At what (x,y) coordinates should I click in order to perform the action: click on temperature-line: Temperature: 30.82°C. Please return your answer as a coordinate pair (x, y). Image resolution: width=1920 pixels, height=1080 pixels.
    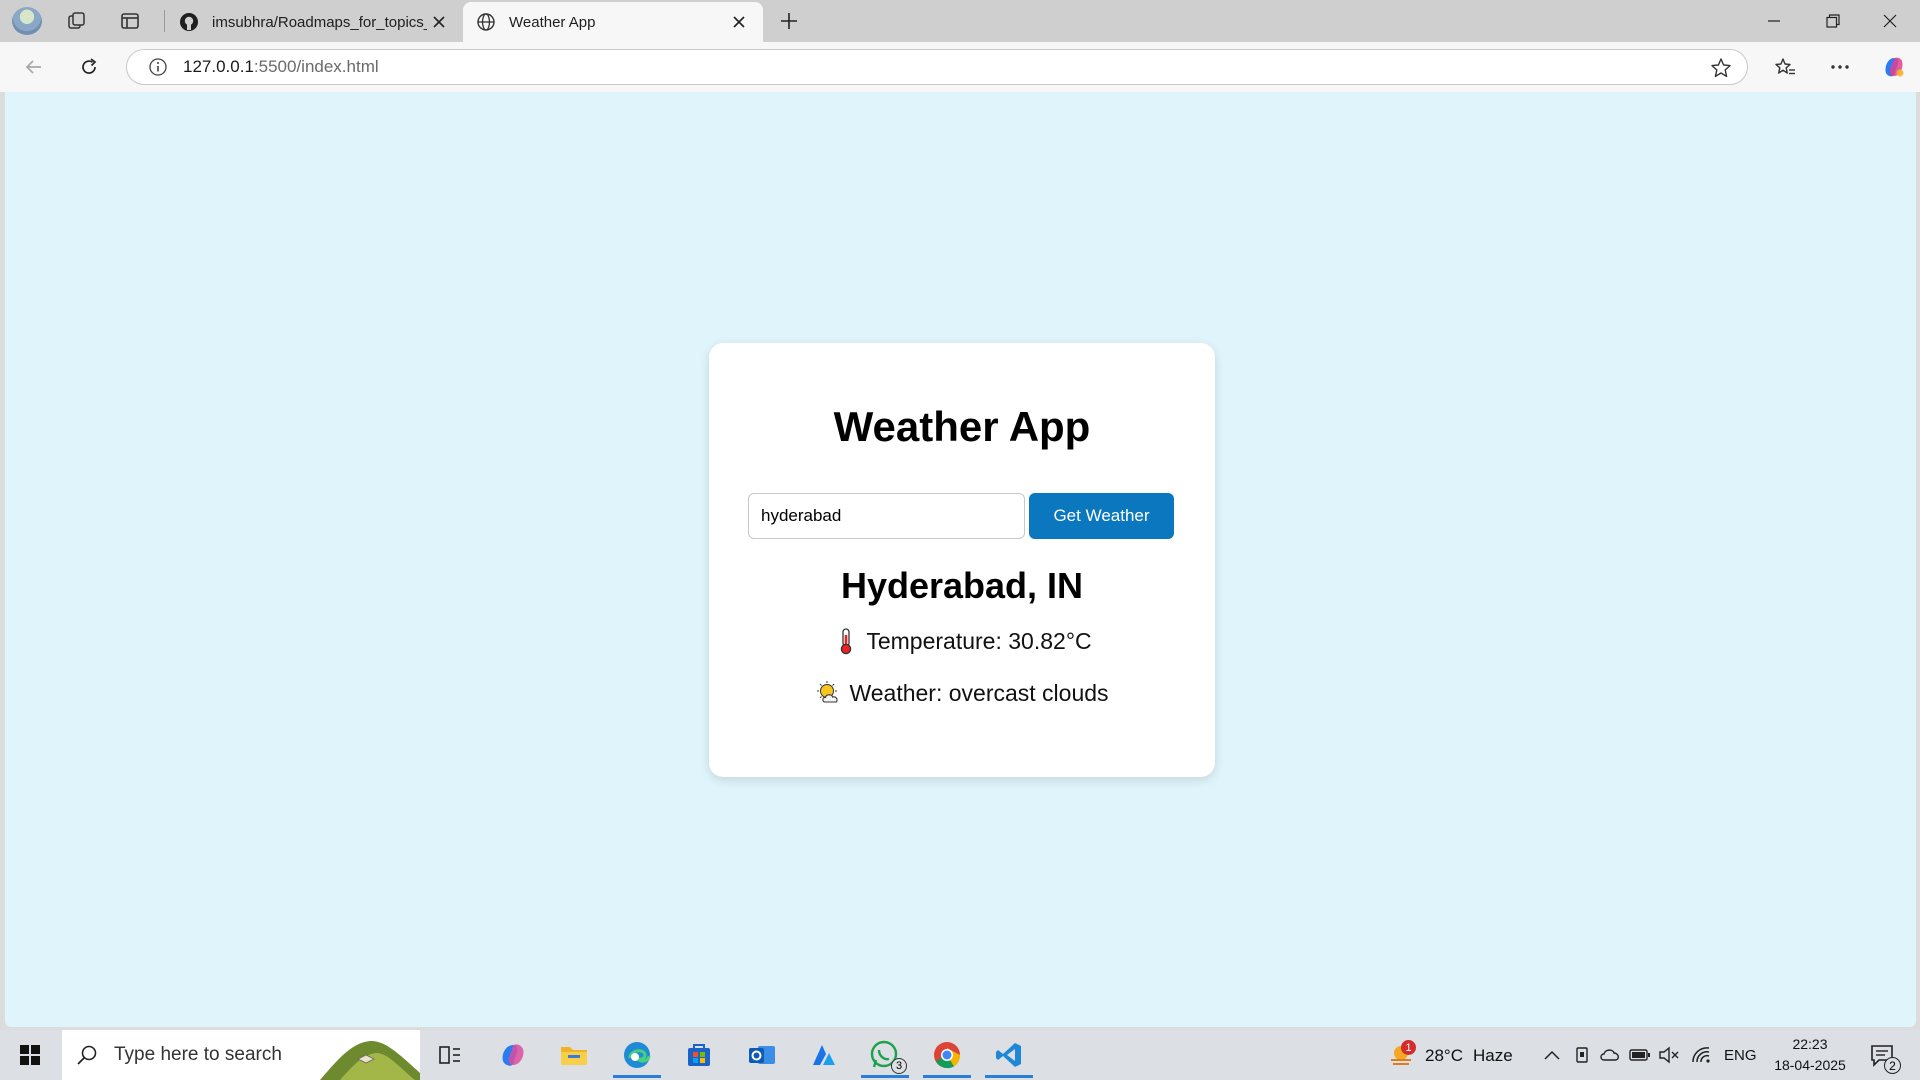
    Looking at the image, I should click on (962, 641).